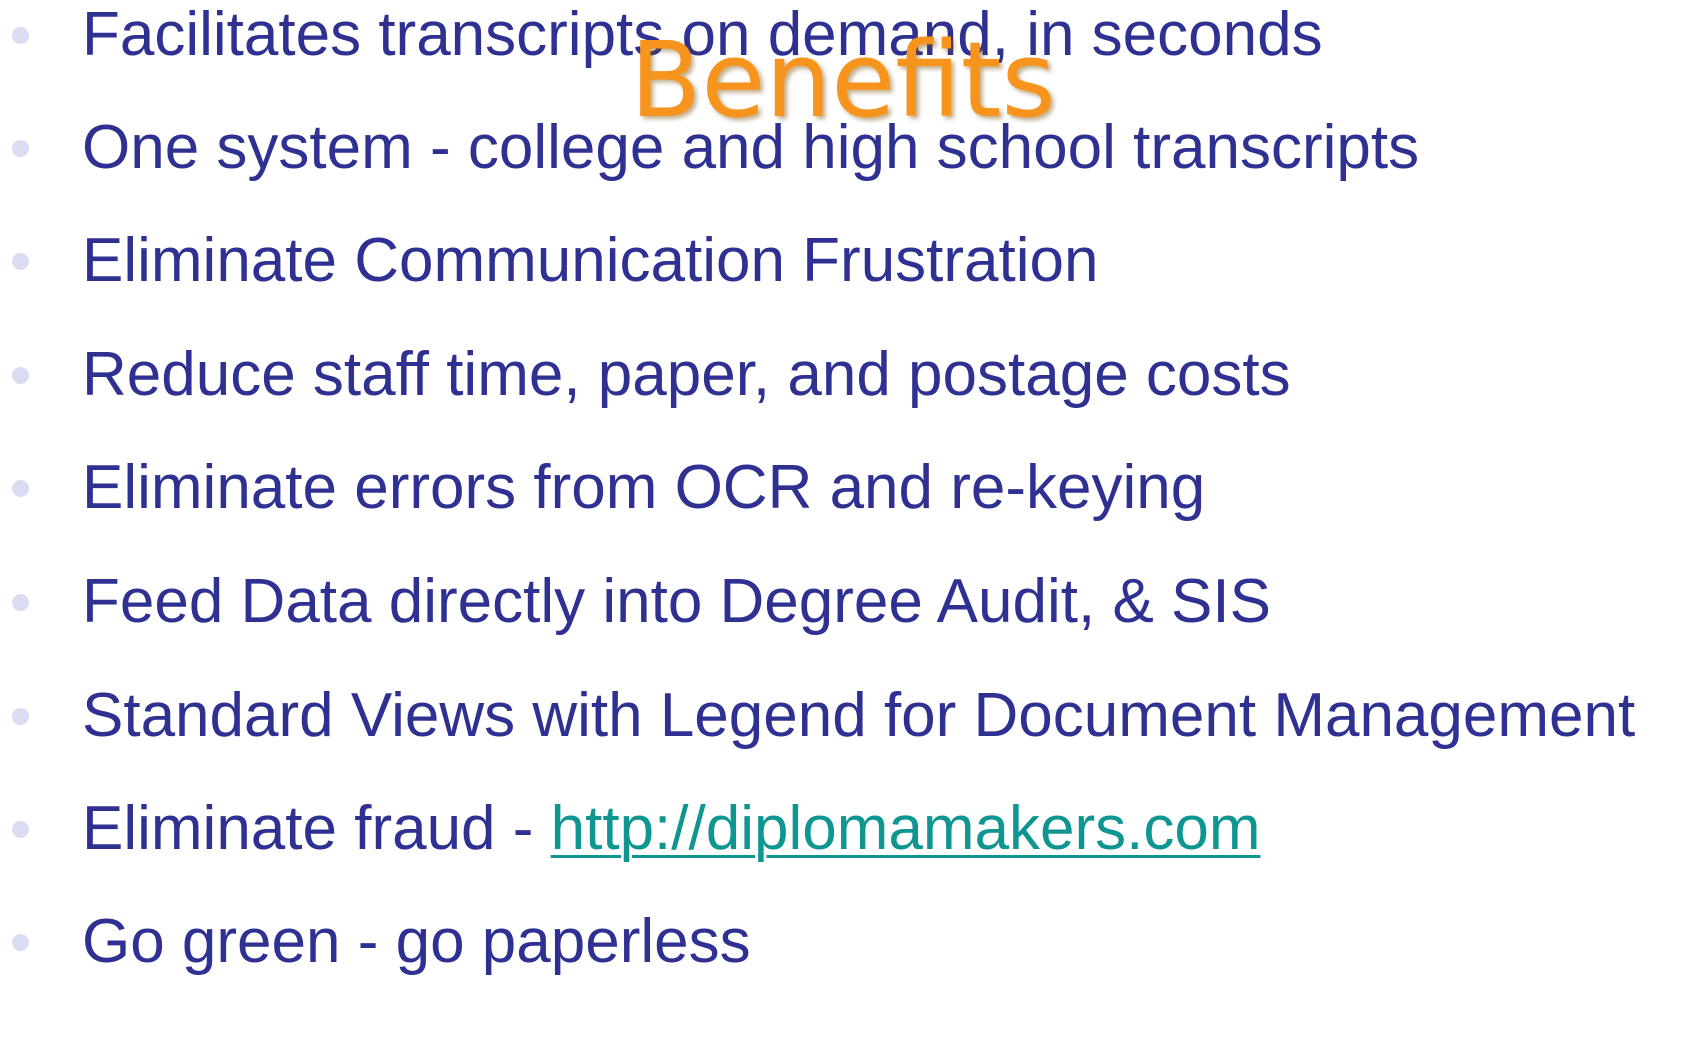 Image resolution: width=1702 pixels, height=1053 pixels. Describe the element at coordinates (906, 828) in the screenshot. I see `diplomamakers-link: http://diplomamakers.com` at that location.